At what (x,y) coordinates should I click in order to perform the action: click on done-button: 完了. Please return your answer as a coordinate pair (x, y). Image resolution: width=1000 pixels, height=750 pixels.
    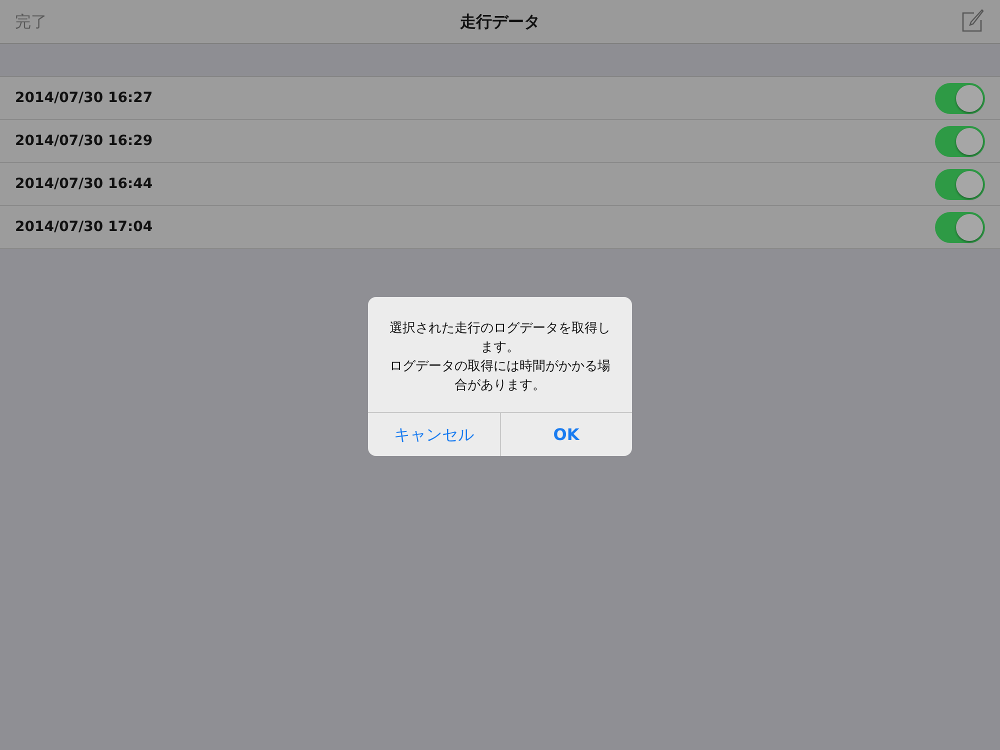
    Looking at the image, I should click on (31, 22).